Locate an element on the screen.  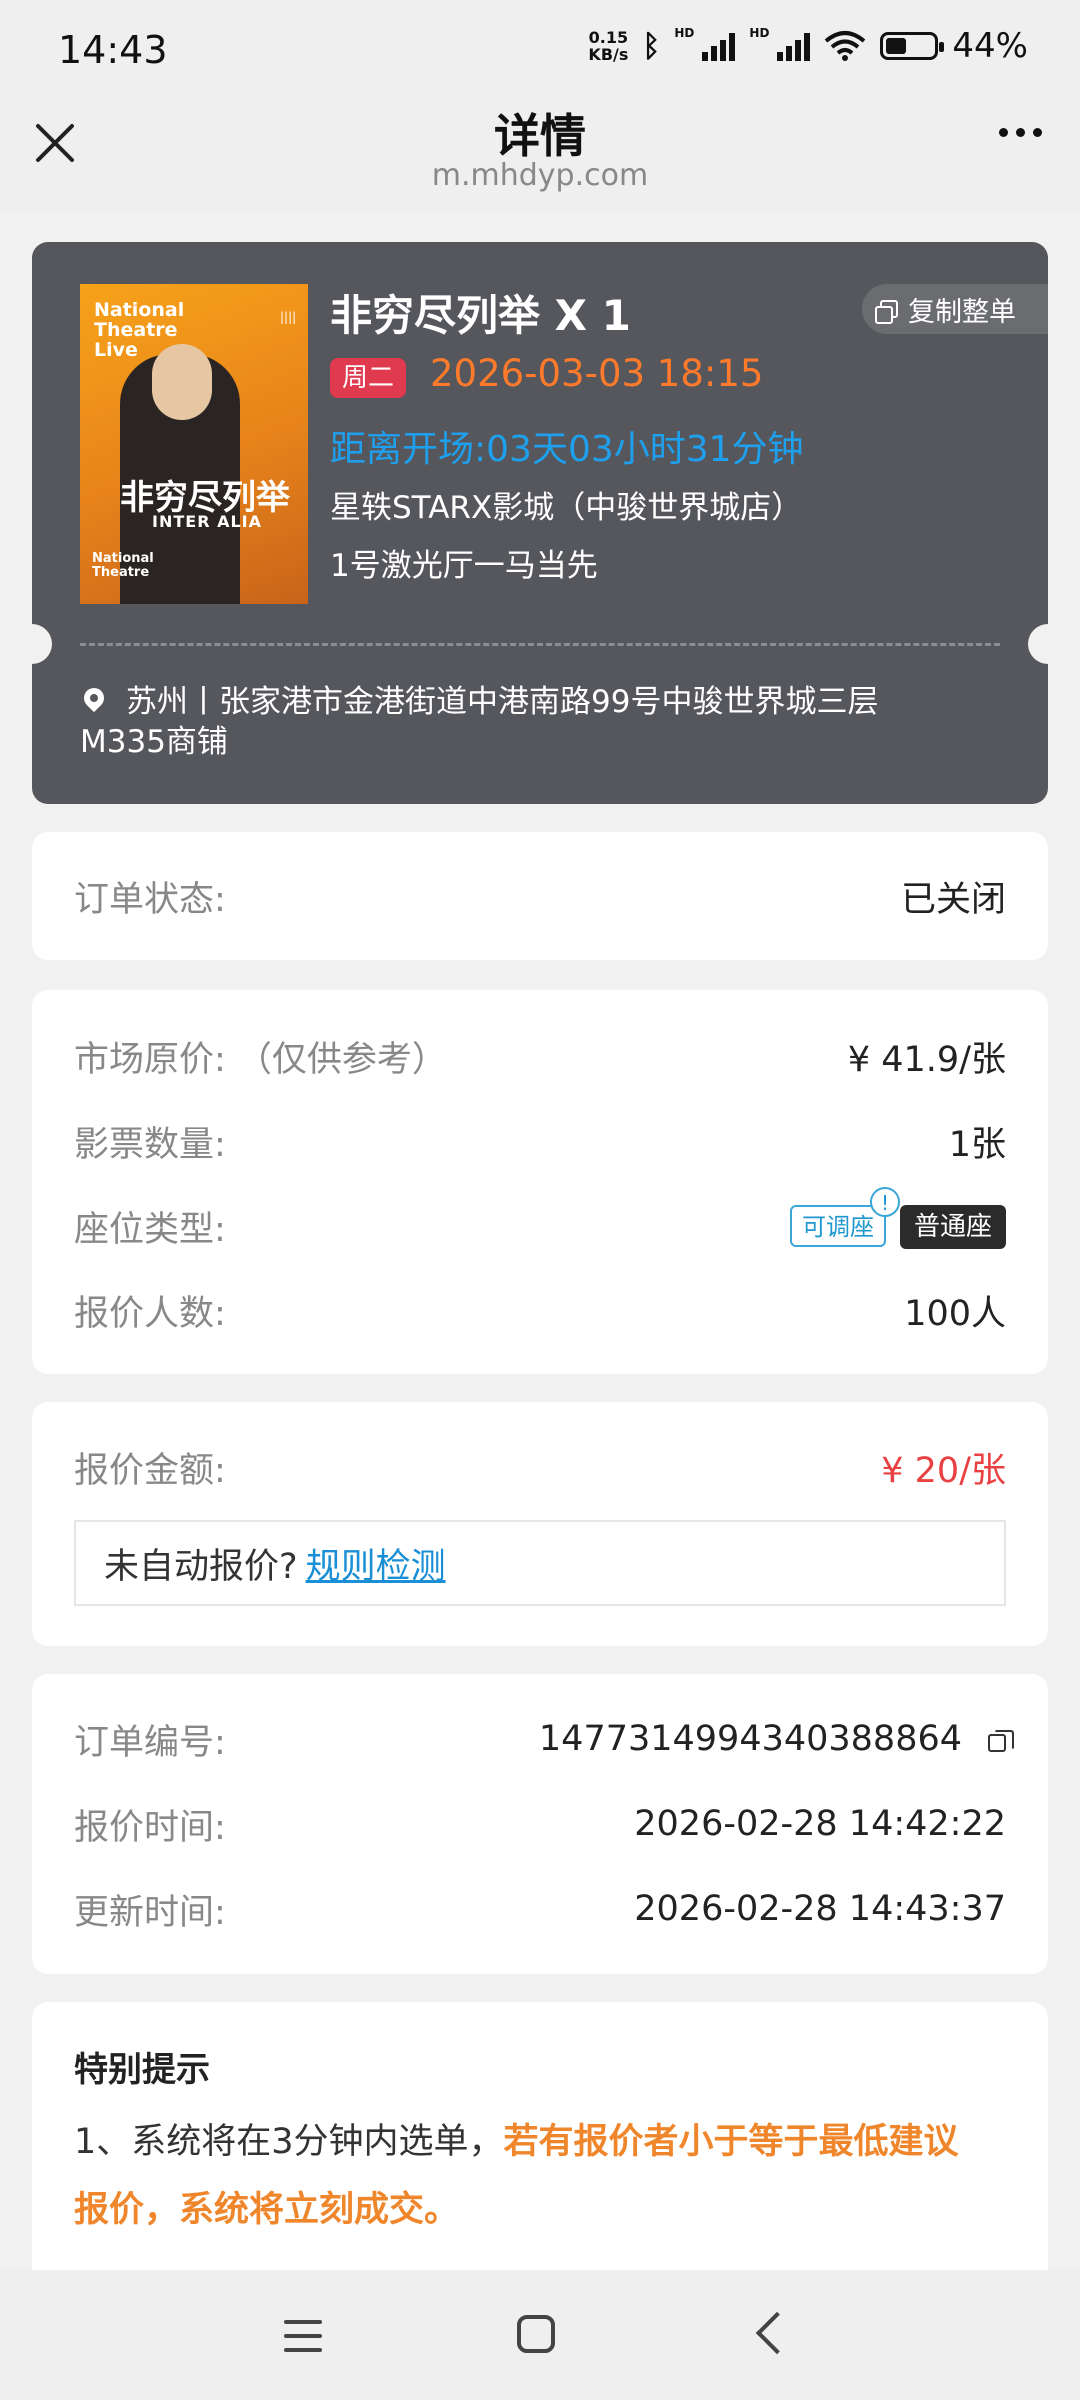
seat-type-label: 座位类型: is located at coordinates (150, 1229).